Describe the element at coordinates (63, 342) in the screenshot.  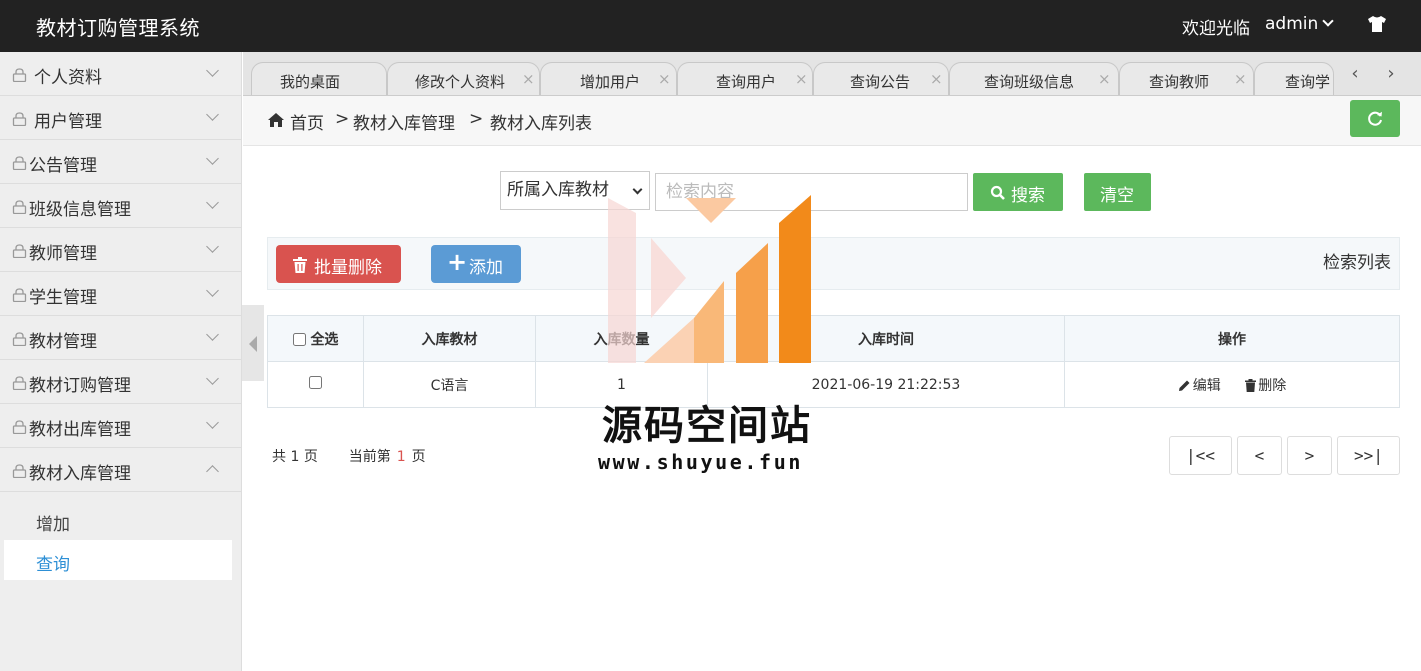
I see `sidebar-item-label: 教材管理` at that location.